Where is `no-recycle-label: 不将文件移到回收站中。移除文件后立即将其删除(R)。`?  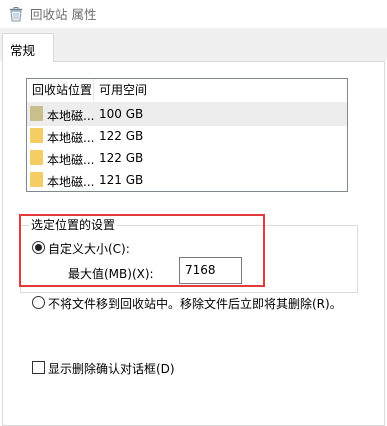
no-recycle-label: 不将文件移到回收站中。移除文件后立即将其删除(R)。 is located at coordinates (195, 303).